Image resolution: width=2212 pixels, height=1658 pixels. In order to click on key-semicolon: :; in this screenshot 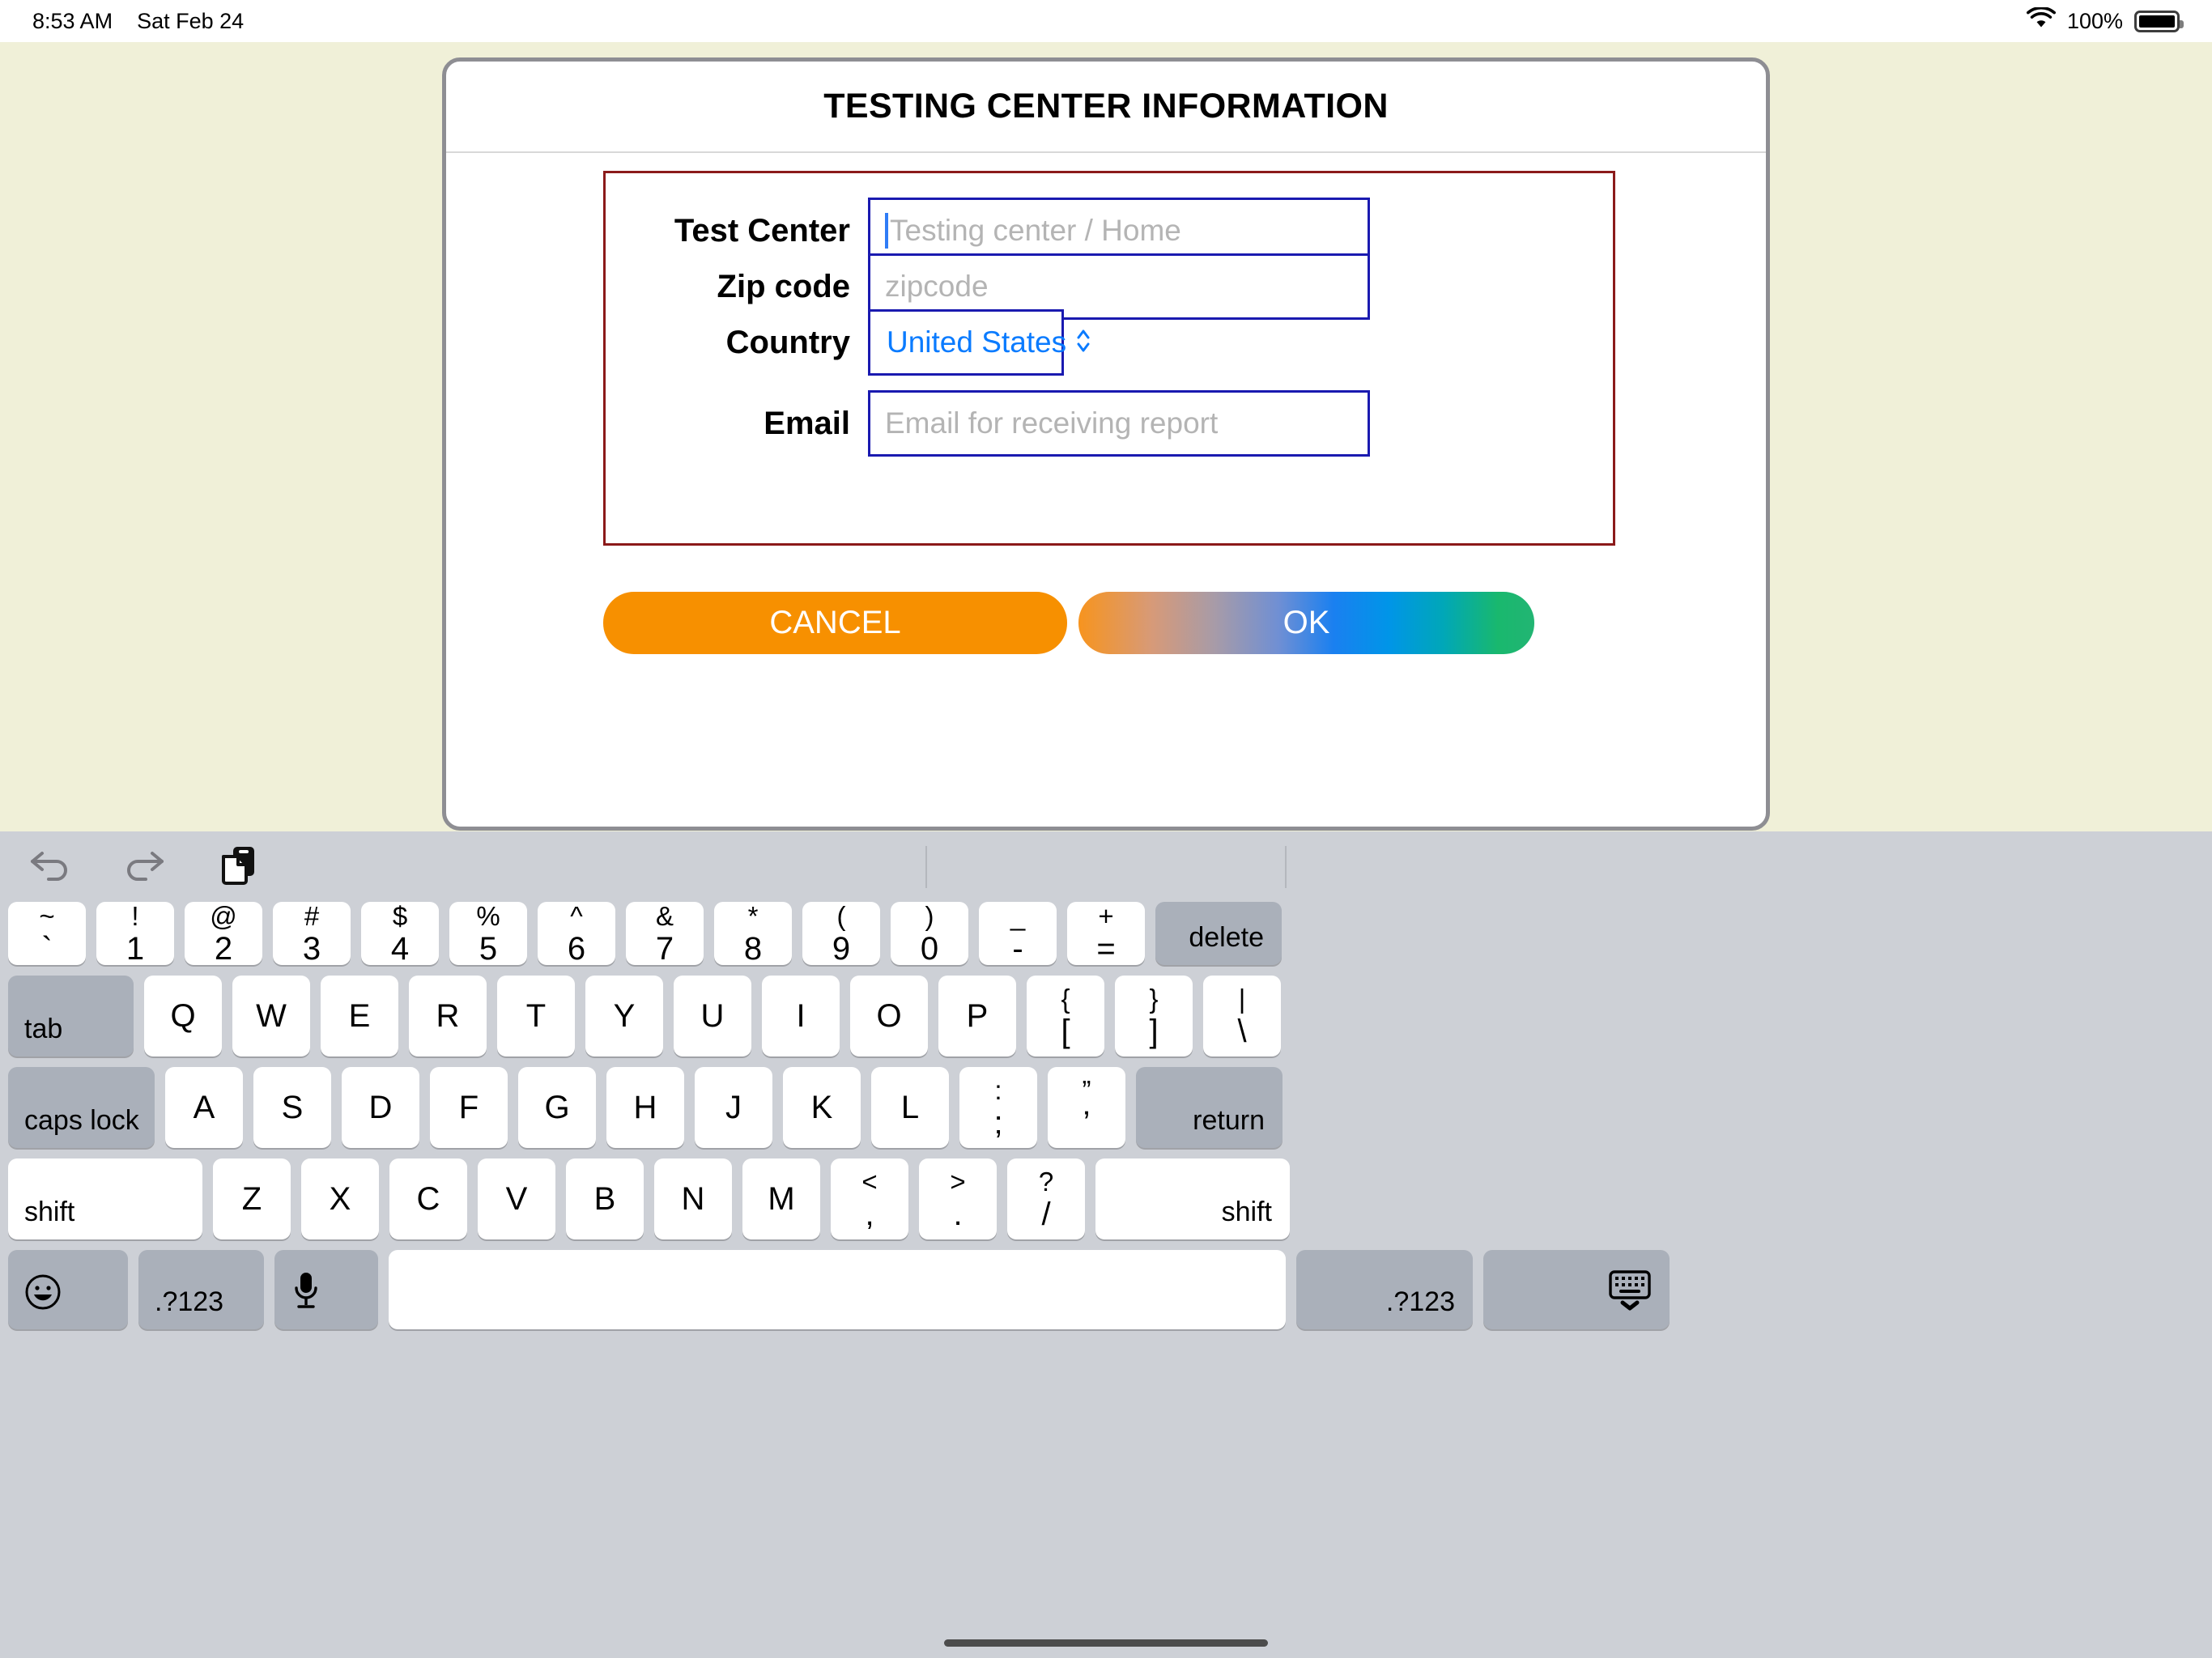, I will do `click(998, 1107)`.